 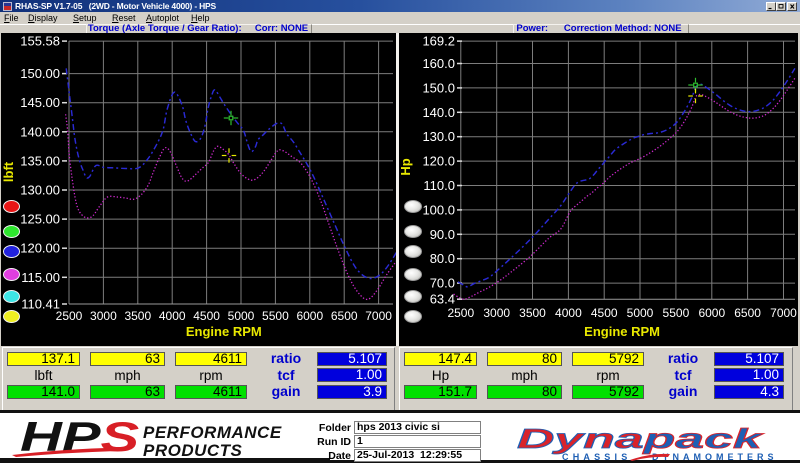 What do you see at coordinates (40, 219) in the screenshot?
I see `svg-text: 125.00` at bounding box center [40, 219].